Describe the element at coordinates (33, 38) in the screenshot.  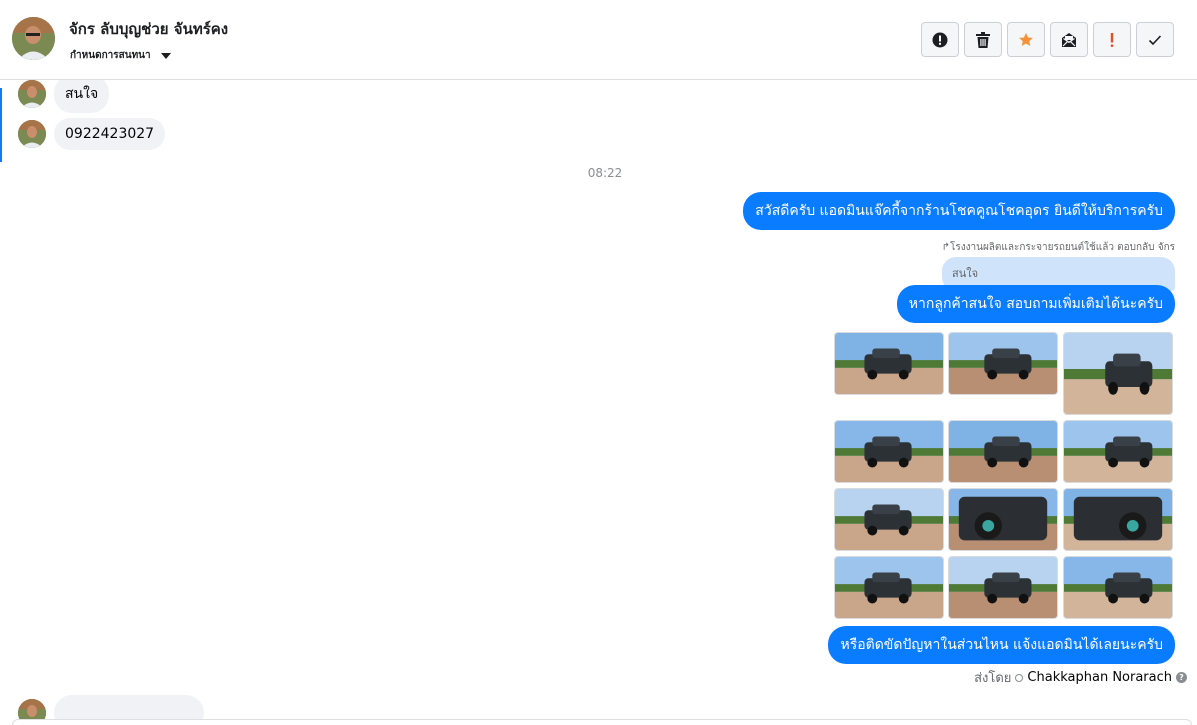
I see `contact-avatar` at that location.